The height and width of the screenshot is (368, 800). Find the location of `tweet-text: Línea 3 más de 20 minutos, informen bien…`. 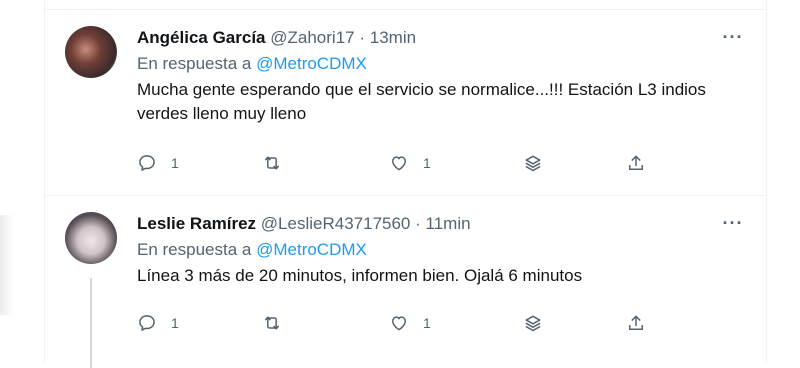

tweet-text: Línea 3 más de 20 minutos, informen bien… is located at coordinates (360, 275).